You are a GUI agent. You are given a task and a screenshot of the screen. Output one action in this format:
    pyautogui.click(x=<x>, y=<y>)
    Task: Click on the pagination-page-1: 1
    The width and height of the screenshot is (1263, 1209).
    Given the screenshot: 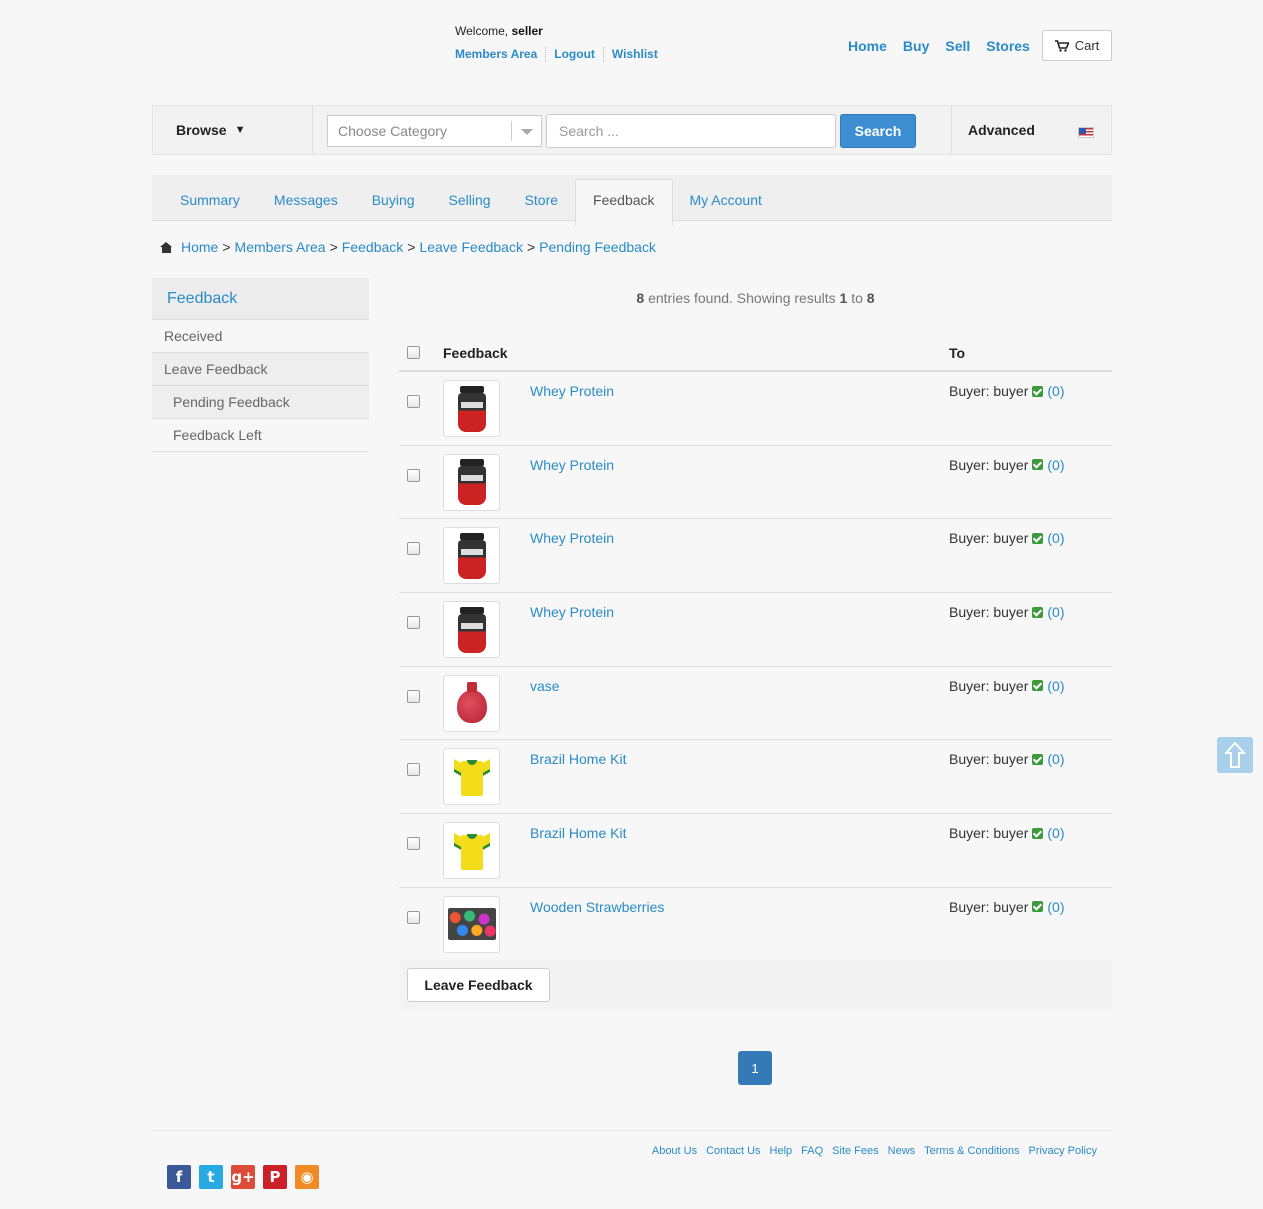 What is the action you would take?
    pyautogui.click(x=755, y=1068)
    